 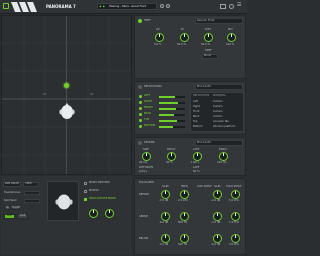 I want to click on eq-row-behind-label: BEHIND, so click(x=144, y=194).